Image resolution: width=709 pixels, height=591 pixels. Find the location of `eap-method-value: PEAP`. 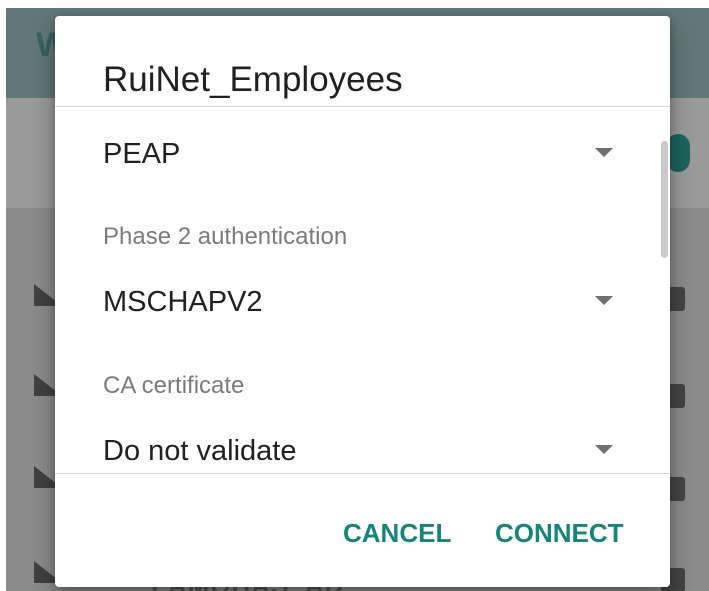

eap-method-value: PEAP is located at coordinates (142, 154).